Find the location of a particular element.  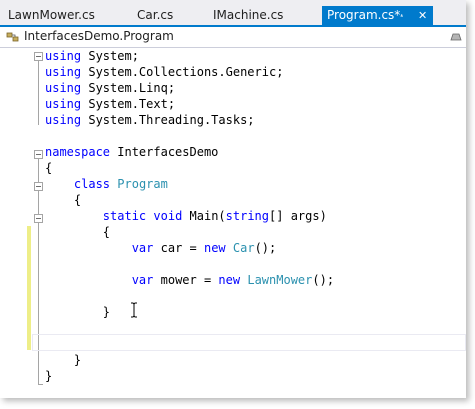

code-line: using System; is located at coordinates (92, 56).